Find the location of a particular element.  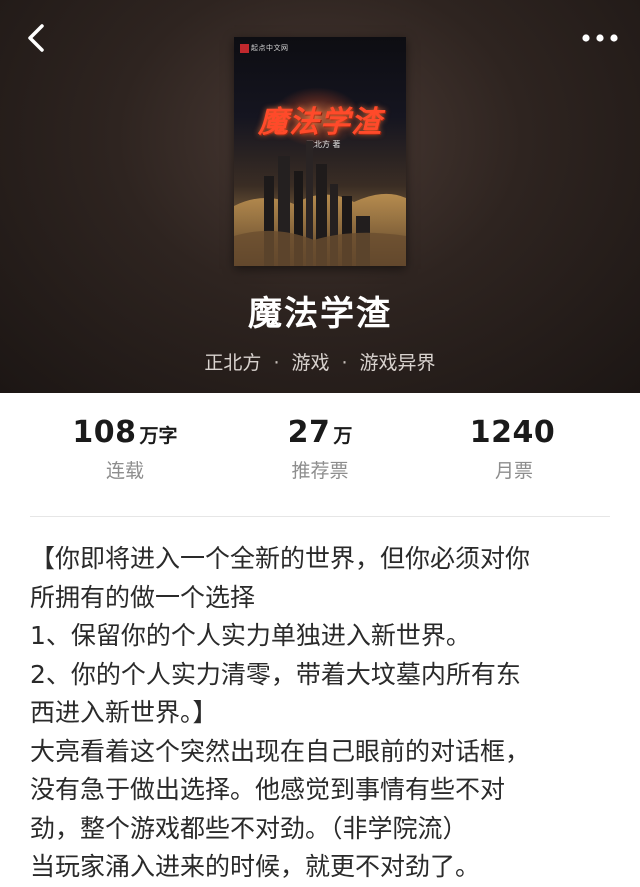

cover-city-illustration is located at coordinates (320, 203).